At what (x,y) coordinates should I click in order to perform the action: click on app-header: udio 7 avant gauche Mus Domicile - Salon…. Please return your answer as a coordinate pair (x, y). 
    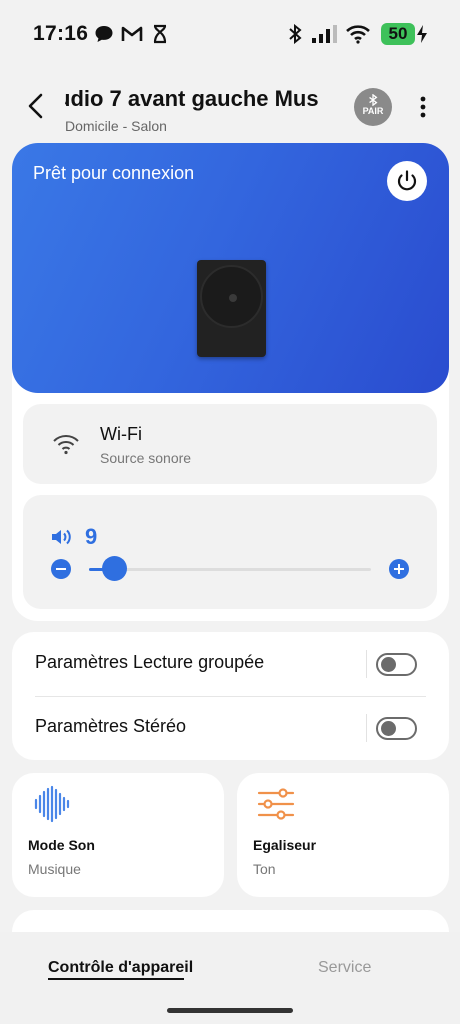
    Looking at the image, I should click on (230, 106).